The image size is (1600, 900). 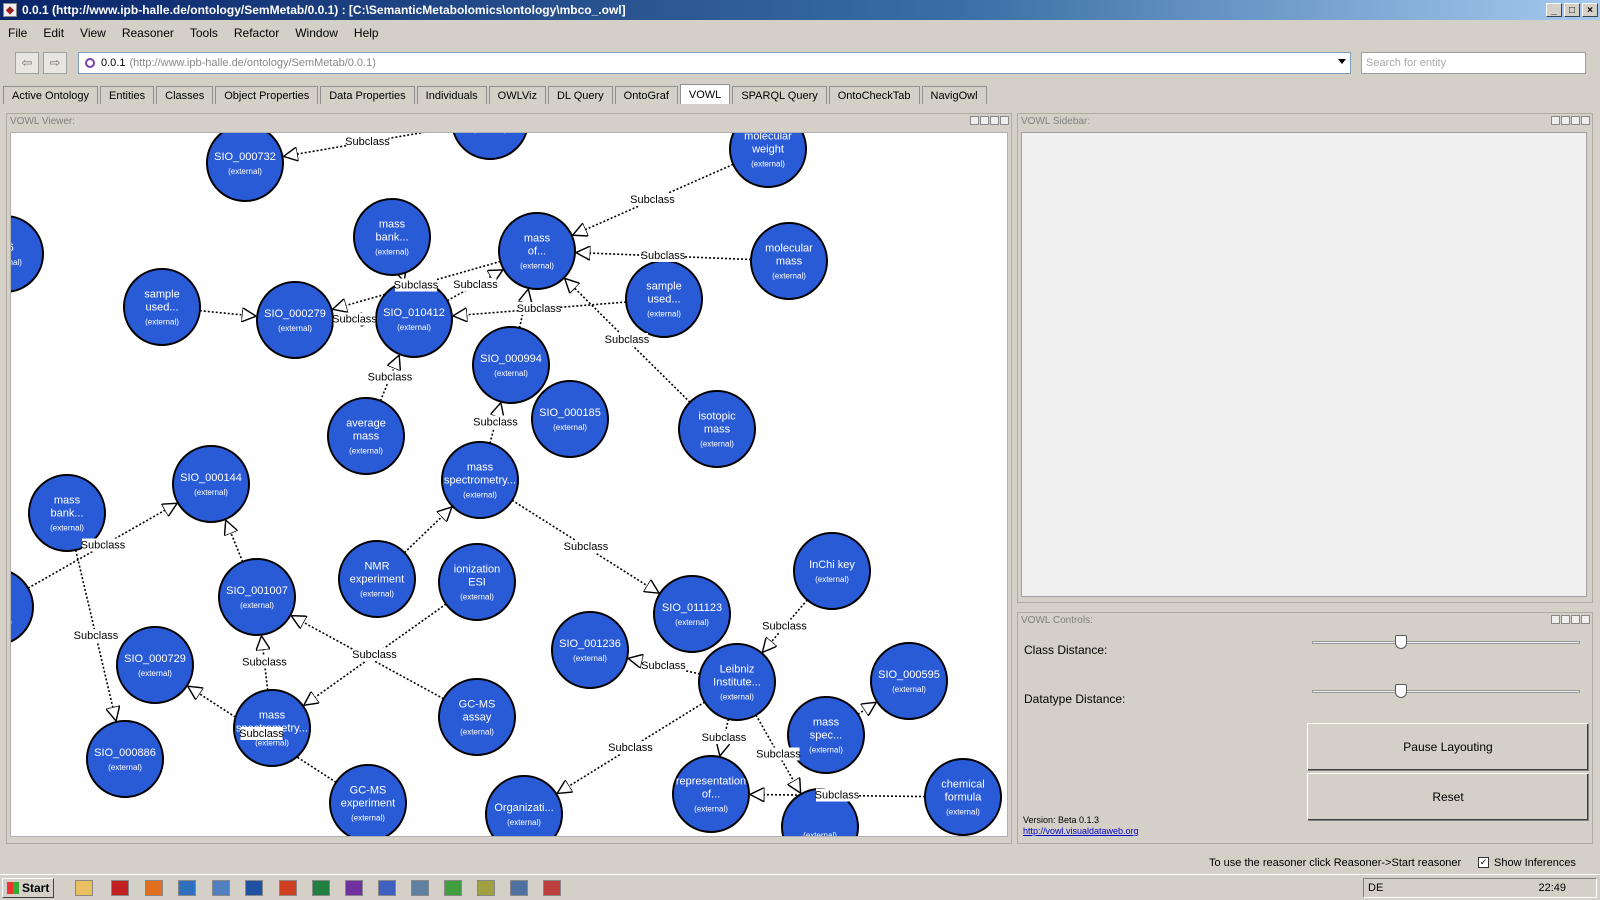 What do you see at coordinates (480, 480) in the screenshot?
I see `class-node: massspectrometry... (external)` at bounding box center [480, 480].